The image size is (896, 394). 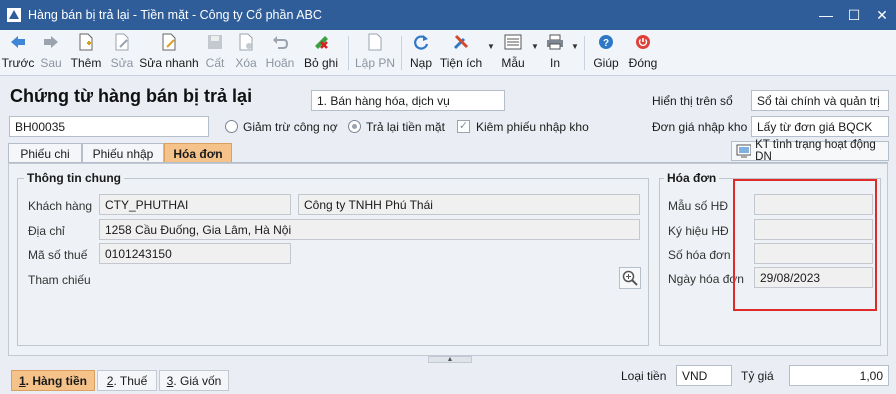 What do you see at coordinates (810, 151) in the screenshot?
I see `check-business-status-button: KT tình trạng hoạt động DN` at bounding box center [810, 151].